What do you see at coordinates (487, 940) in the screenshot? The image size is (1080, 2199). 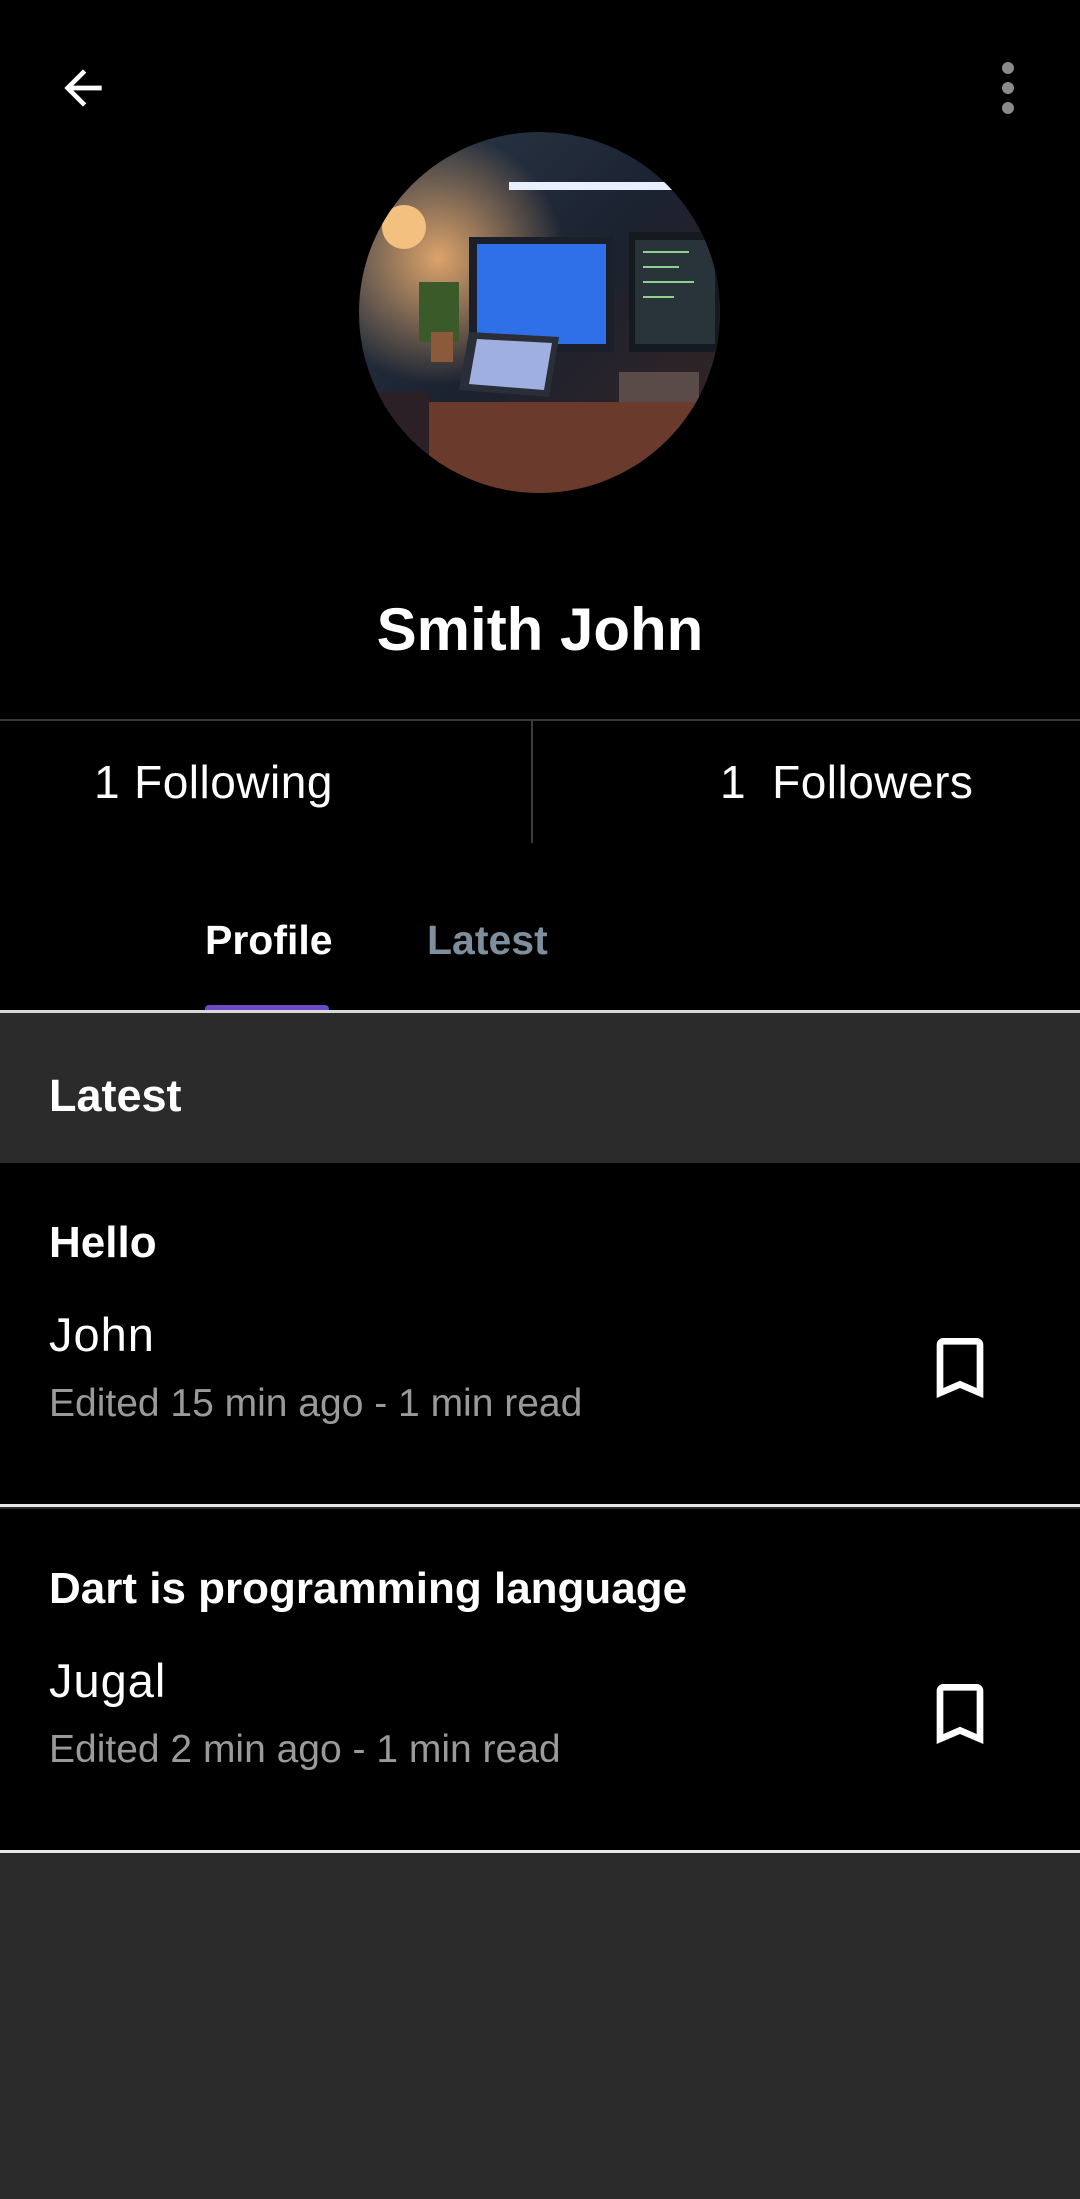 I see `tab-latest: Latest` at bounding box center [487, 940].